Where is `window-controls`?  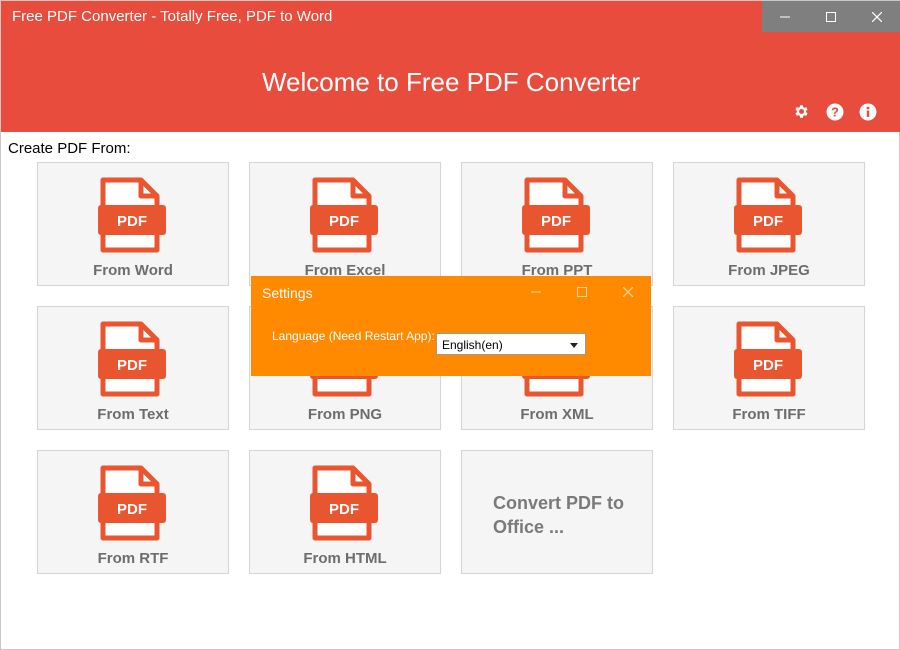
window-controls is located at coordinates (831, 16).